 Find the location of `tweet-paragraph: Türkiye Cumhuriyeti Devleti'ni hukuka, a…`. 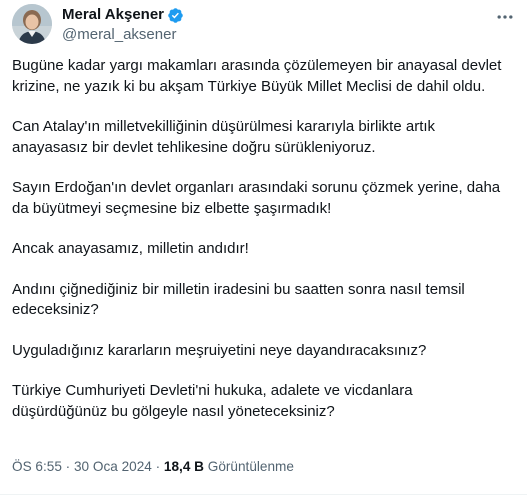

tweet-paragraph: Türkiye Cumhuriyeti Devleti'ni hukuka, a… is located at coordinates (212, 401).